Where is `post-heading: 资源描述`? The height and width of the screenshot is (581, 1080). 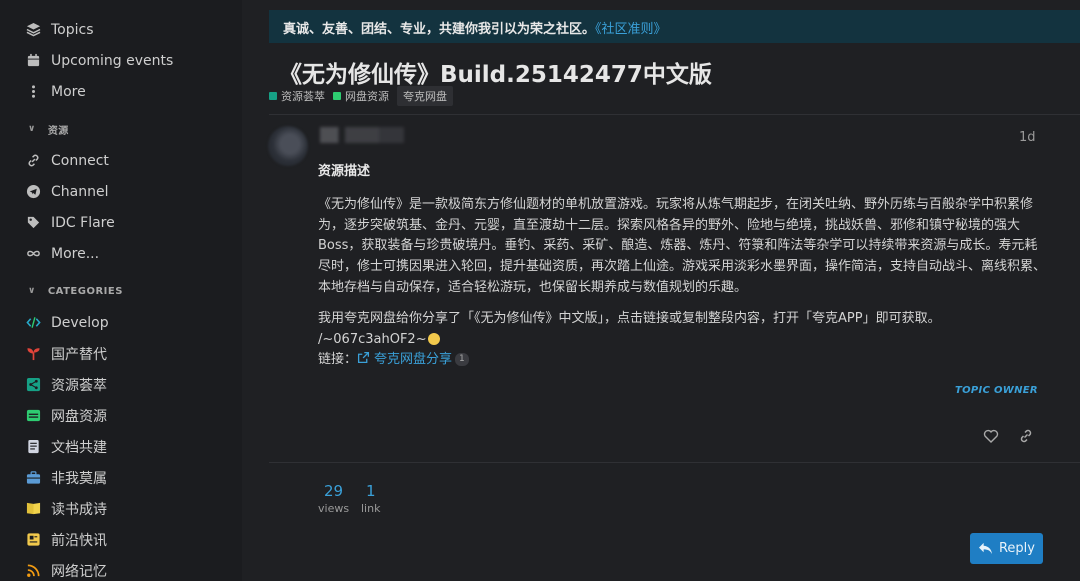 post-heading: 资源描述 is located at coordinates (344, 171).